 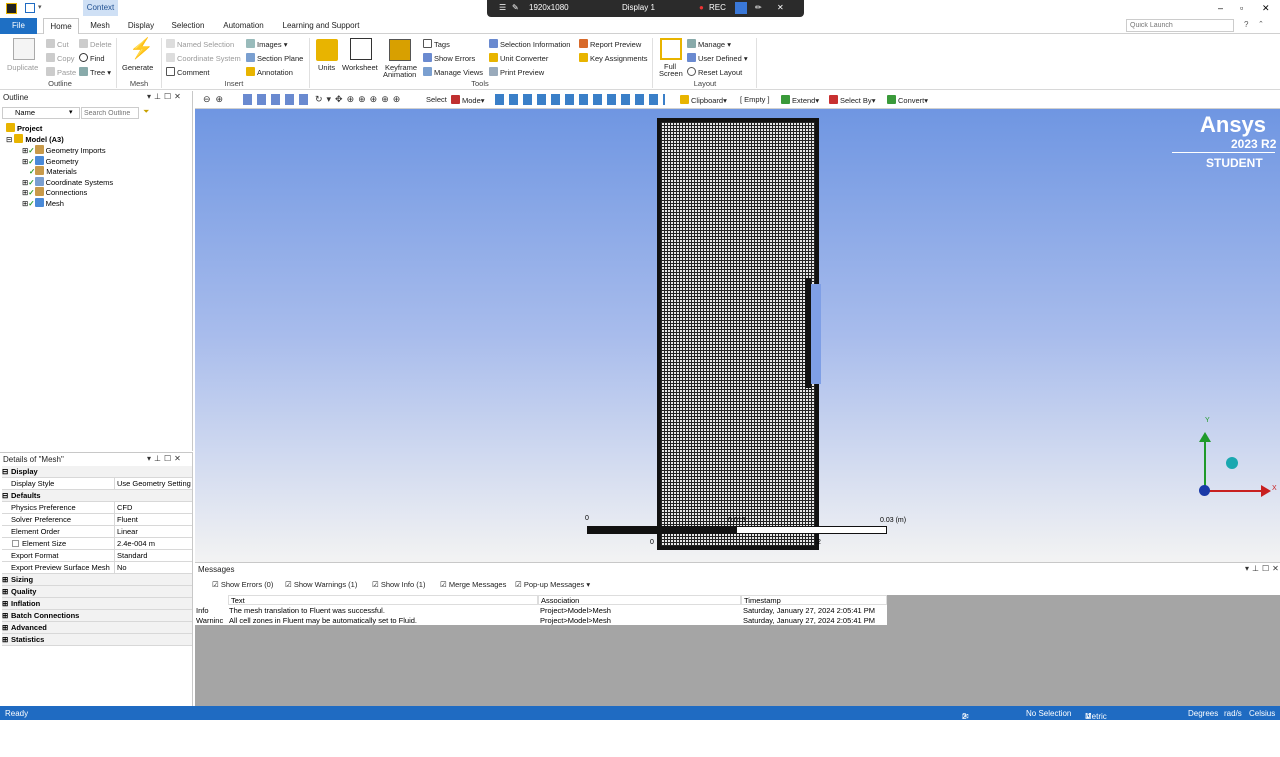 I want to click on section-quality: ⊞ Quality, so click(x=97, y=592).